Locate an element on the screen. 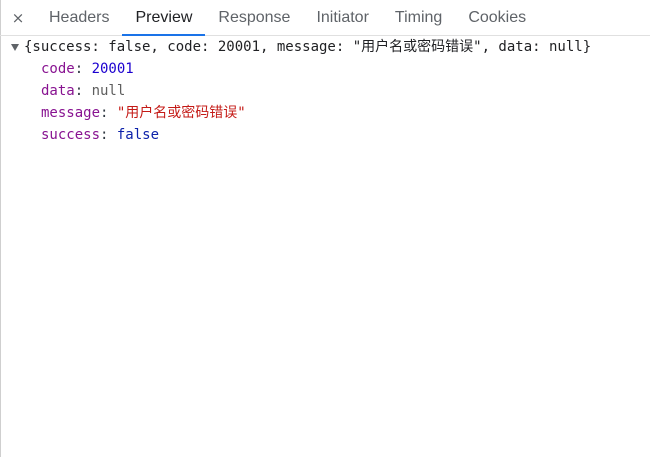 This screenshot has height=457, width=650. tab-initiator: Initiator is located at coordinates (342, 17).